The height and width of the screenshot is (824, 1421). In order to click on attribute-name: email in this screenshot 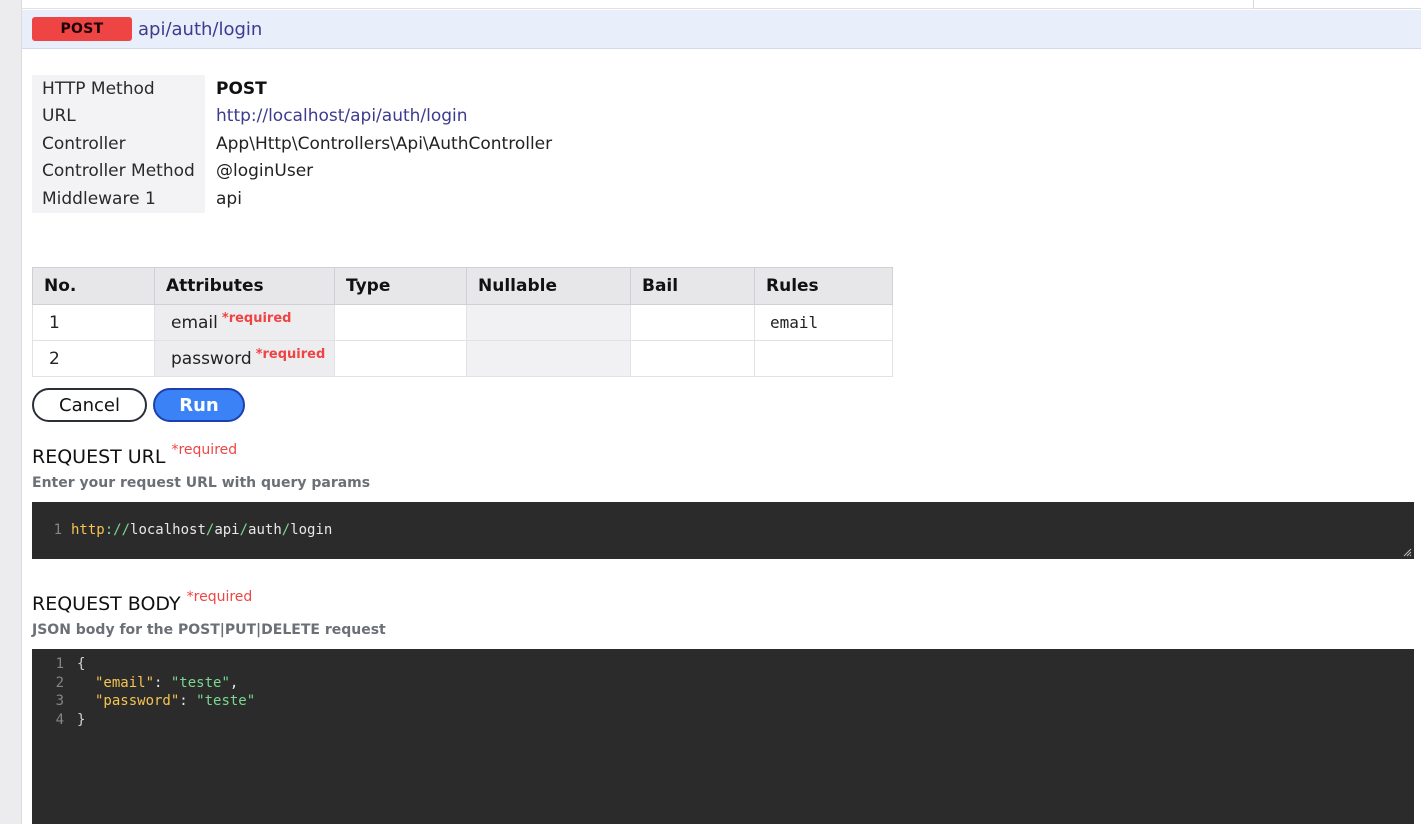, I will do `click(194, 322)`.